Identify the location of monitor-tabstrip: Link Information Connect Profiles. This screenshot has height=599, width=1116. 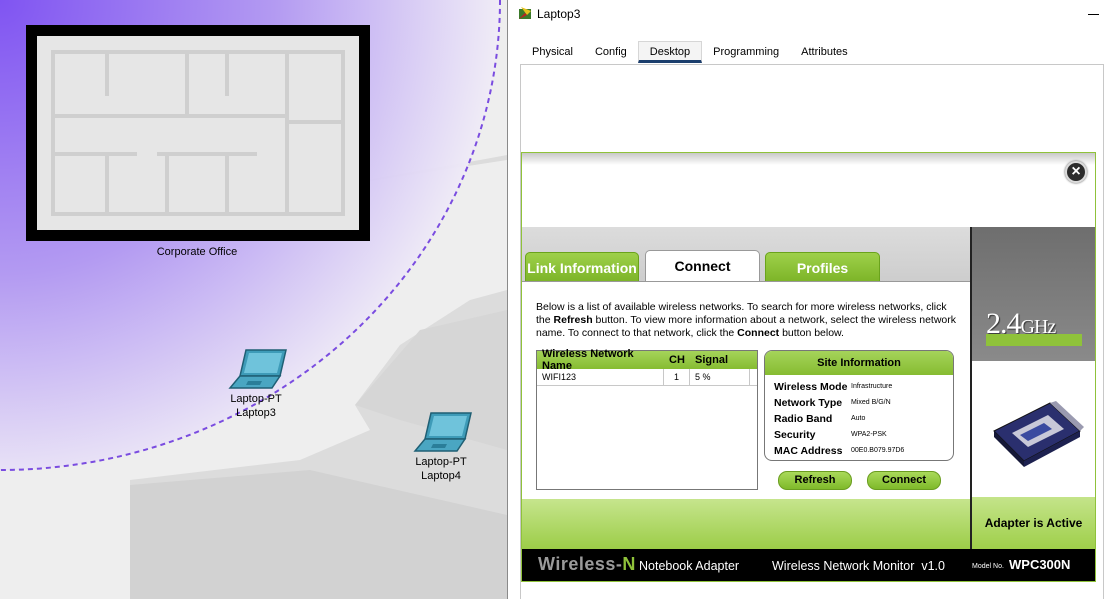
(746, 254).